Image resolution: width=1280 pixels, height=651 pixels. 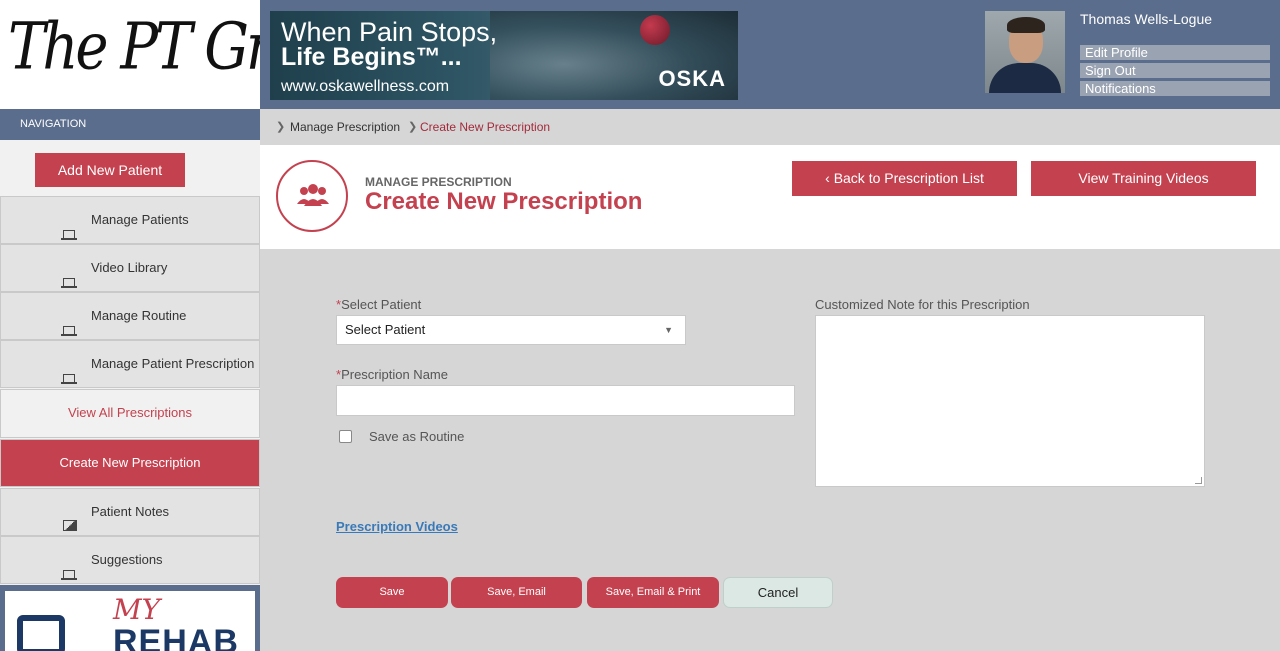 I want to click on select-patient-value: Select Patient, so click(x=385, y=329).